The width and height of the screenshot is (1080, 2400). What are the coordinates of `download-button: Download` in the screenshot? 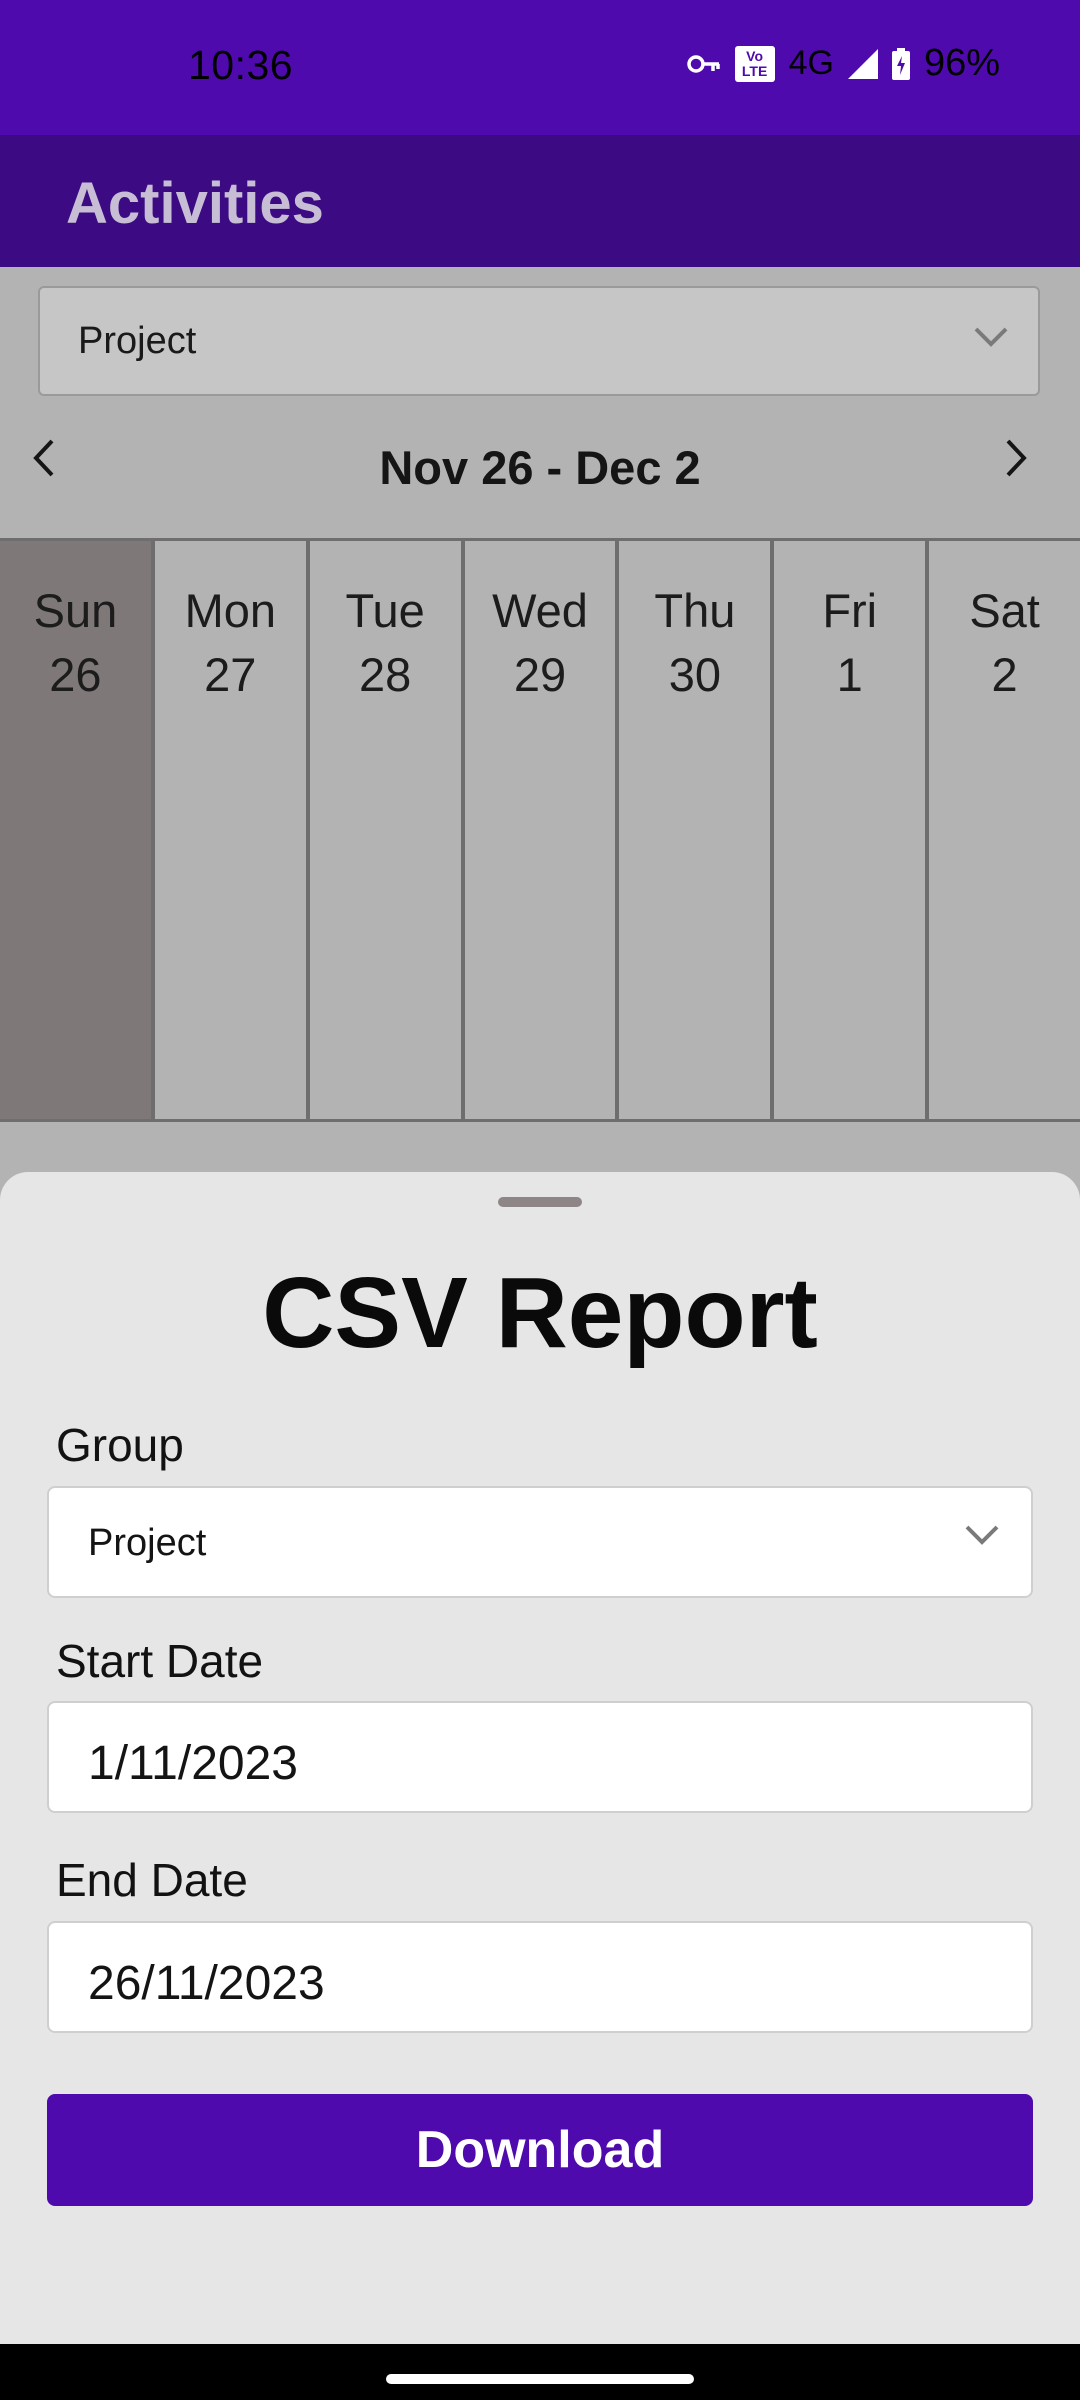 It's located at (540, 2150).